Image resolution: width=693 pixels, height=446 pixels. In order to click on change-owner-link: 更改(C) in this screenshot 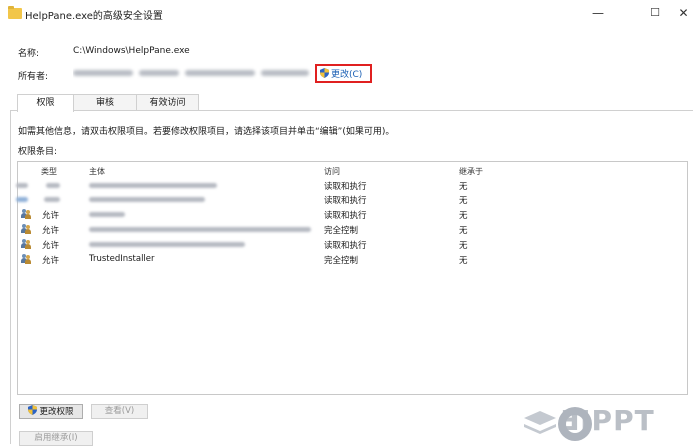, I will do `click(341, 73)`.